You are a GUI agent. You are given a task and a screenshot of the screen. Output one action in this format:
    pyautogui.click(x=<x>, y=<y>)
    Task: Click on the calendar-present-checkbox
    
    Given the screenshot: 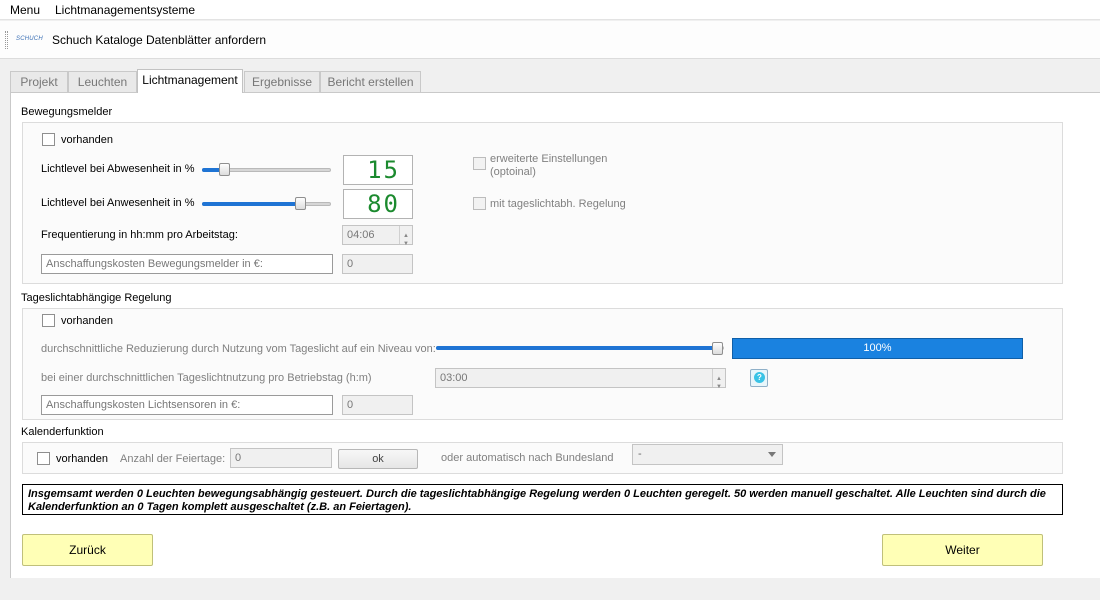 What is the action you would take?
    pyautogui.click(x=43, y=458)
    